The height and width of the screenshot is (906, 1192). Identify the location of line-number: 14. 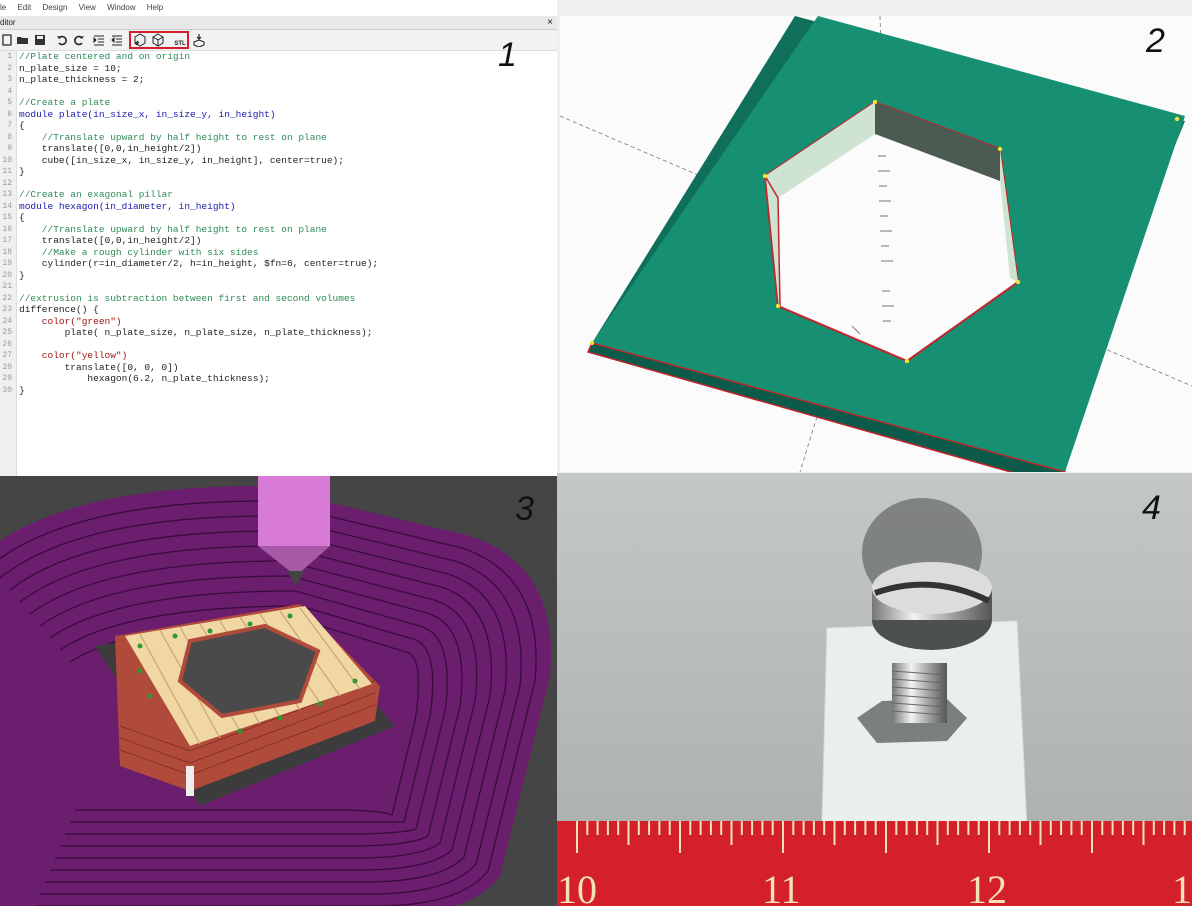
(7, 206).